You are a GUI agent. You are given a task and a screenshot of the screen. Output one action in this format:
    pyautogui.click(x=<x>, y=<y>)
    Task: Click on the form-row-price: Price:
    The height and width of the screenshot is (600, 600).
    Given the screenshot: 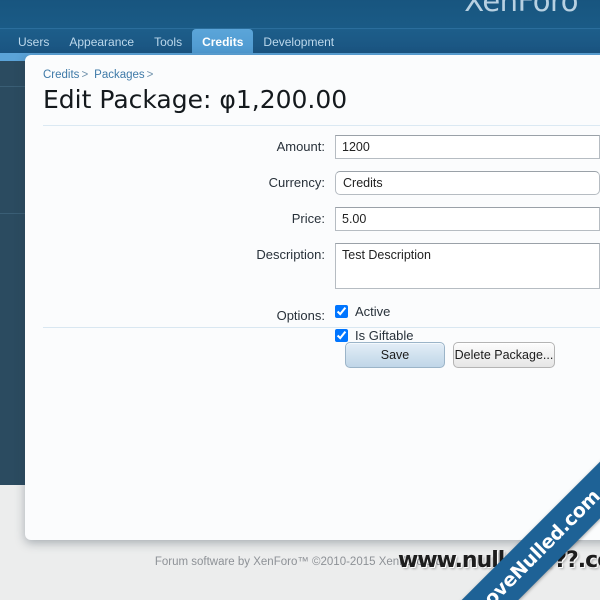 What is the action you would take?
    pyautogui.click(x=312, y=219)
    